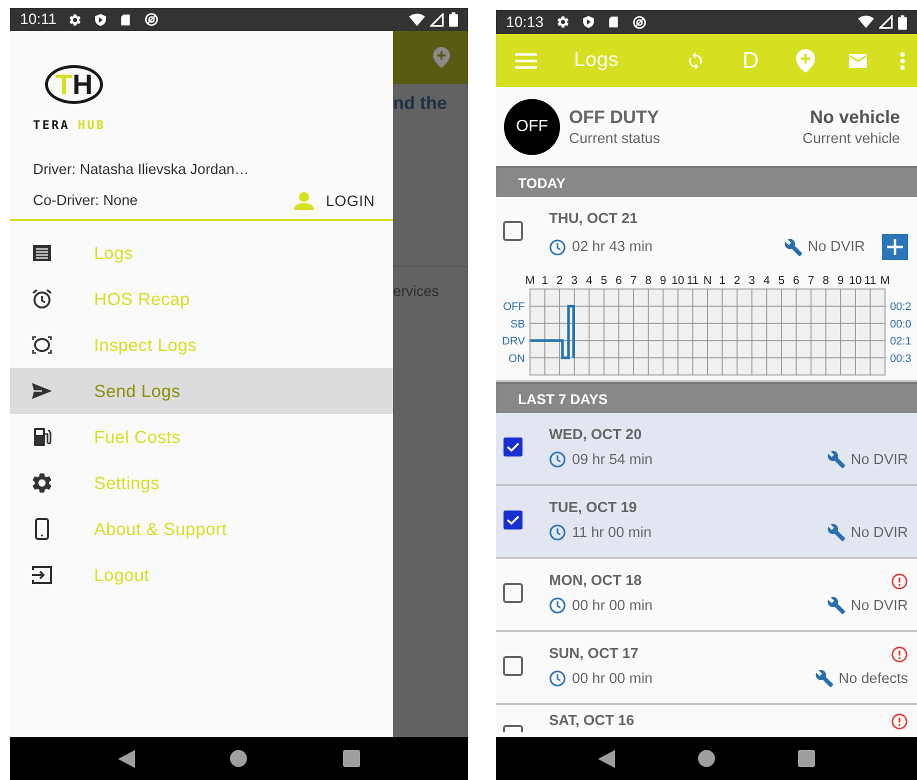 The image size is (917, 780). What do you see at coordinates (201, 483) in the screenshot?
I see `menu-item: Settings` at bounding box center [201, 483].